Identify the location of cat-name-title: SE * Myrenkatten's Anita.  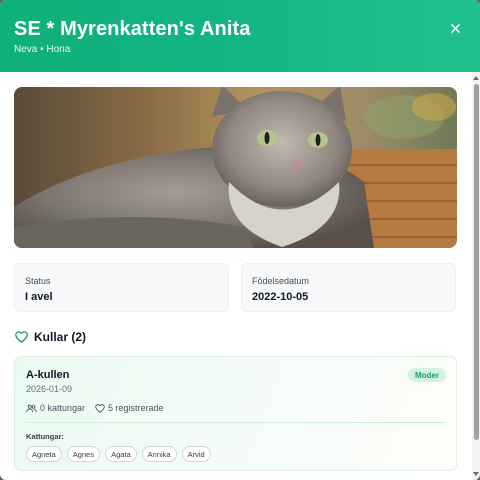
(132, 29).